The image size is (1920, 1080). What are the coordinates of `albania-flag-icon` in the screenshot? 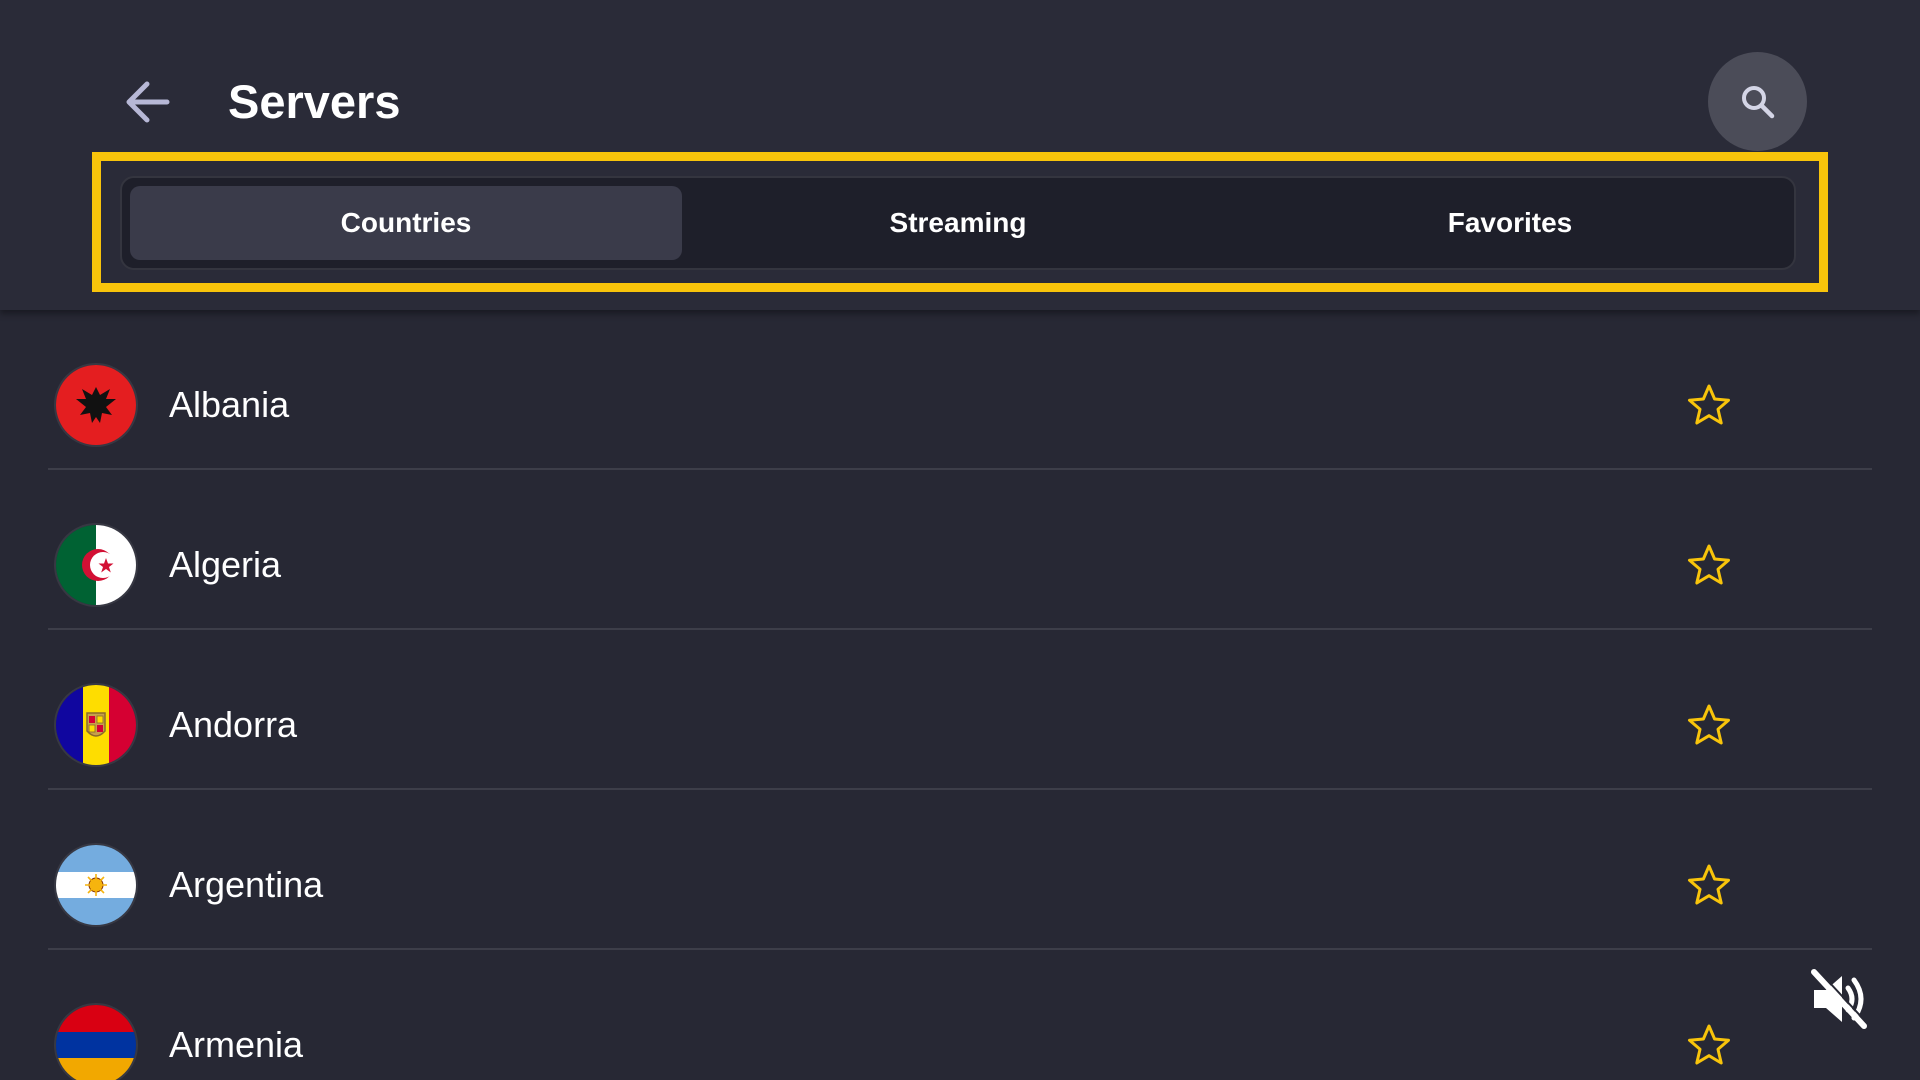 It's located at (96, 405).